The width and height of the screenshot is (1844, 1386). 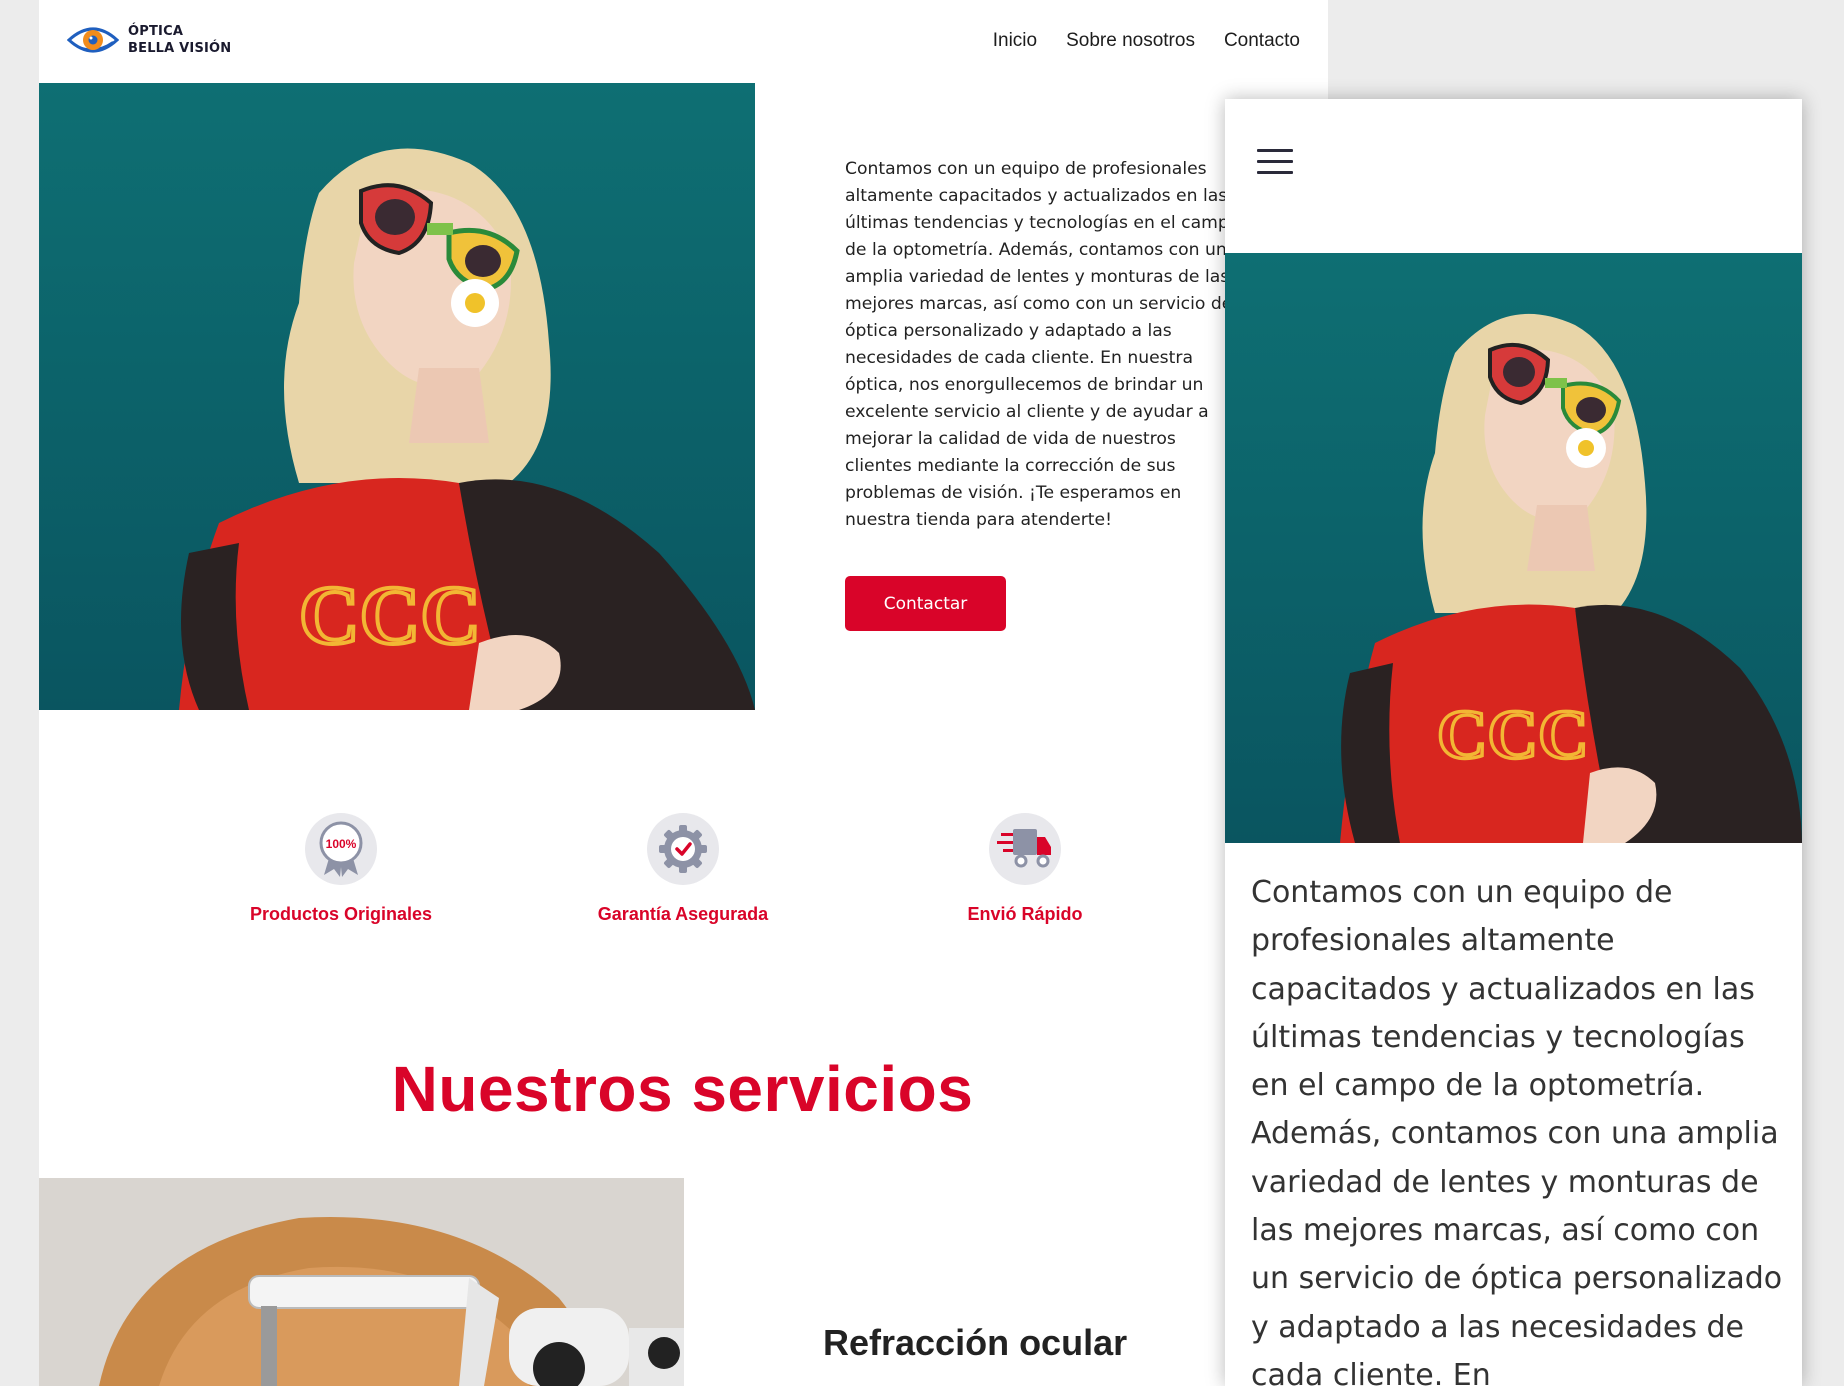 What do you see at coordinates (683, 849) in the screenshot?
I see `gear-check-icon` at bounding box center [683, 849].